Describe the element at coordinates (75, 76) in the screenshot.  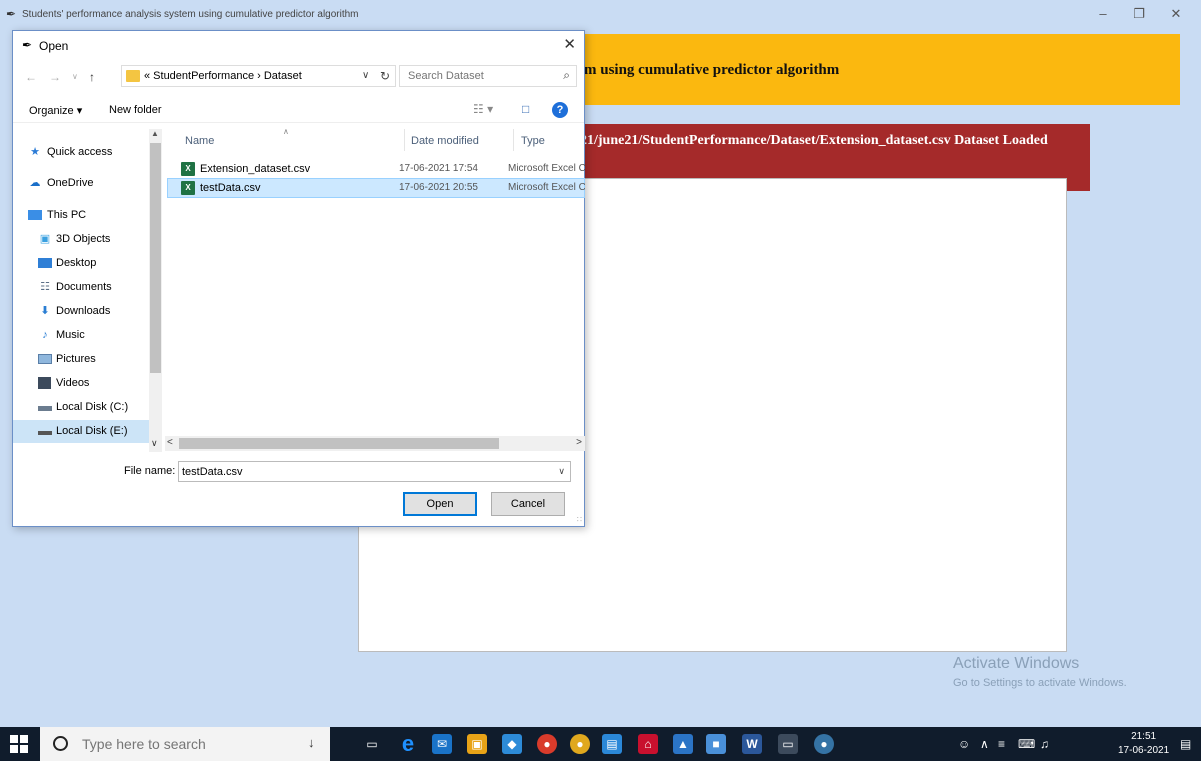
I see `recent-chevron-icon: ∨` at that location.